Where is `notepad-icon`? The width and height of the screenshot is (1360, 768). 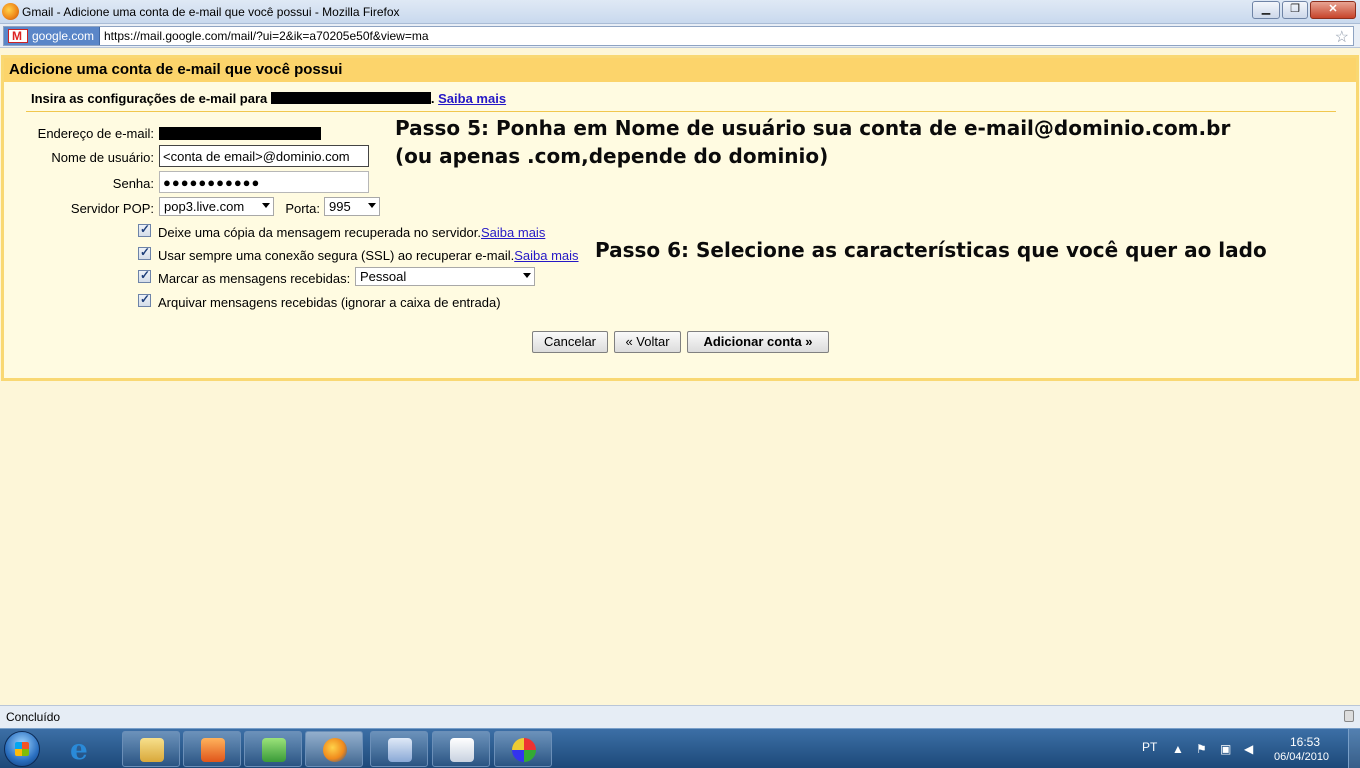
notepad-icon is located at coordinates (462, 750).